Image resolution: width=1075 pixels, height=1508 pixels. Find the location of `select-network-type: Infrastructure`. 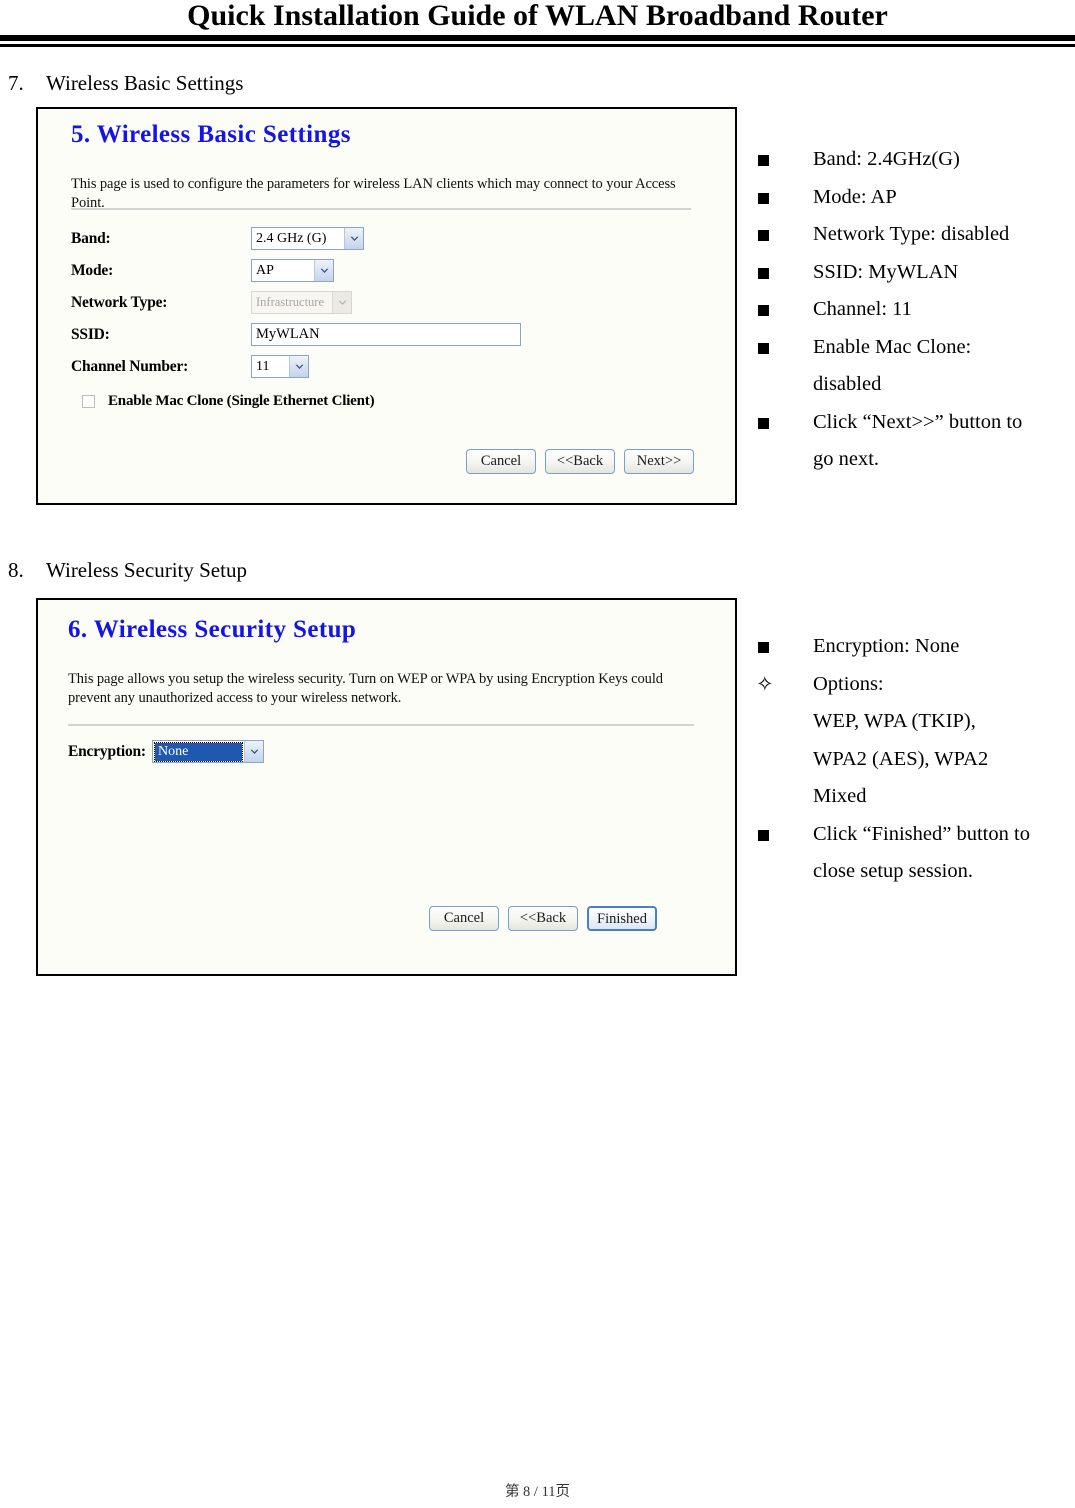

select-network-type: Infrastructure is located at coordinates (301, 302).